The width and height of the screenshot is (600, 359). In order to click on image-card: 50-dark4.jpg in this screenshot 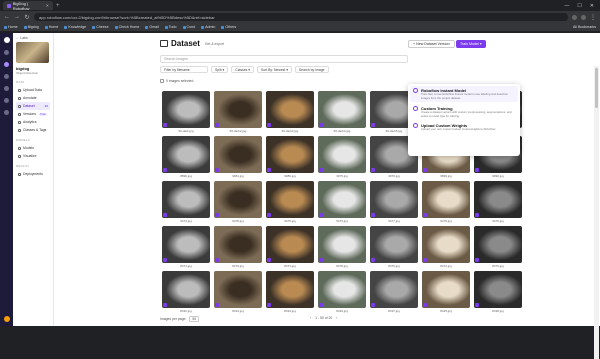, I will do `click(342, 112)`.